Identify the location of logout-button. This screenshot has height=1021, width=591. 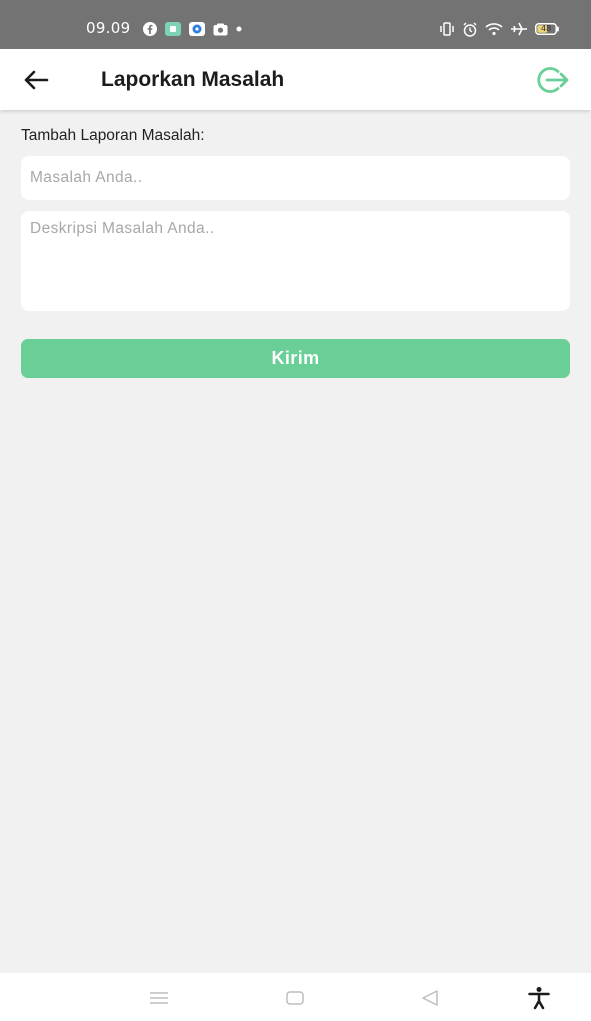
(553, 80).